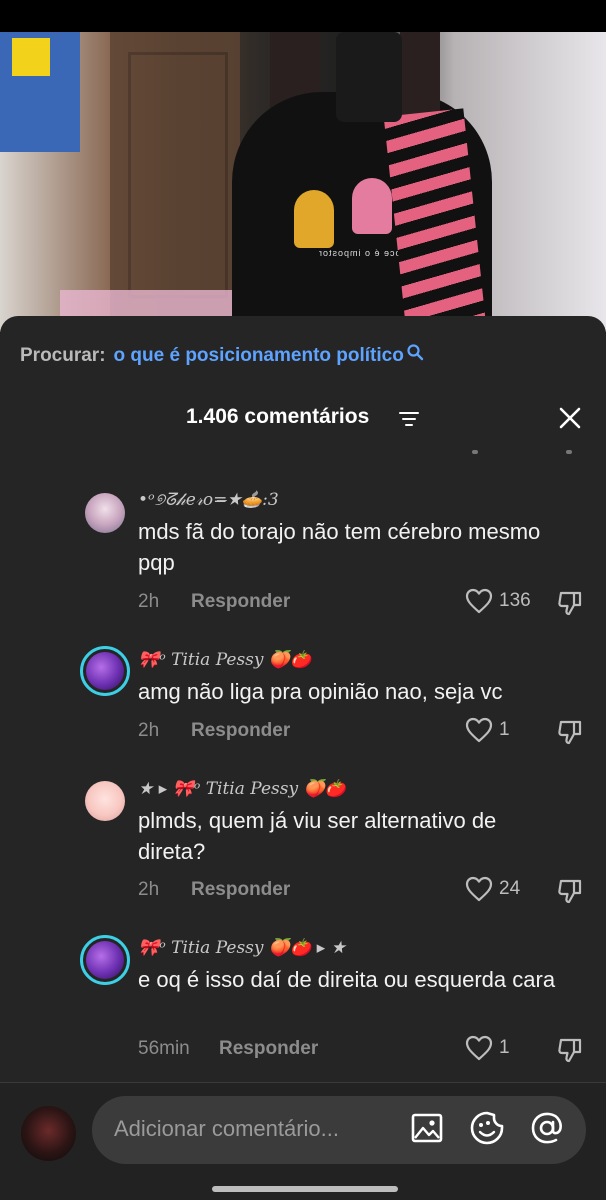 Image resolution: width=606 pixels, height=1200 pixels. I want to click on emoji-sticker-icon, so click(487, 1128).